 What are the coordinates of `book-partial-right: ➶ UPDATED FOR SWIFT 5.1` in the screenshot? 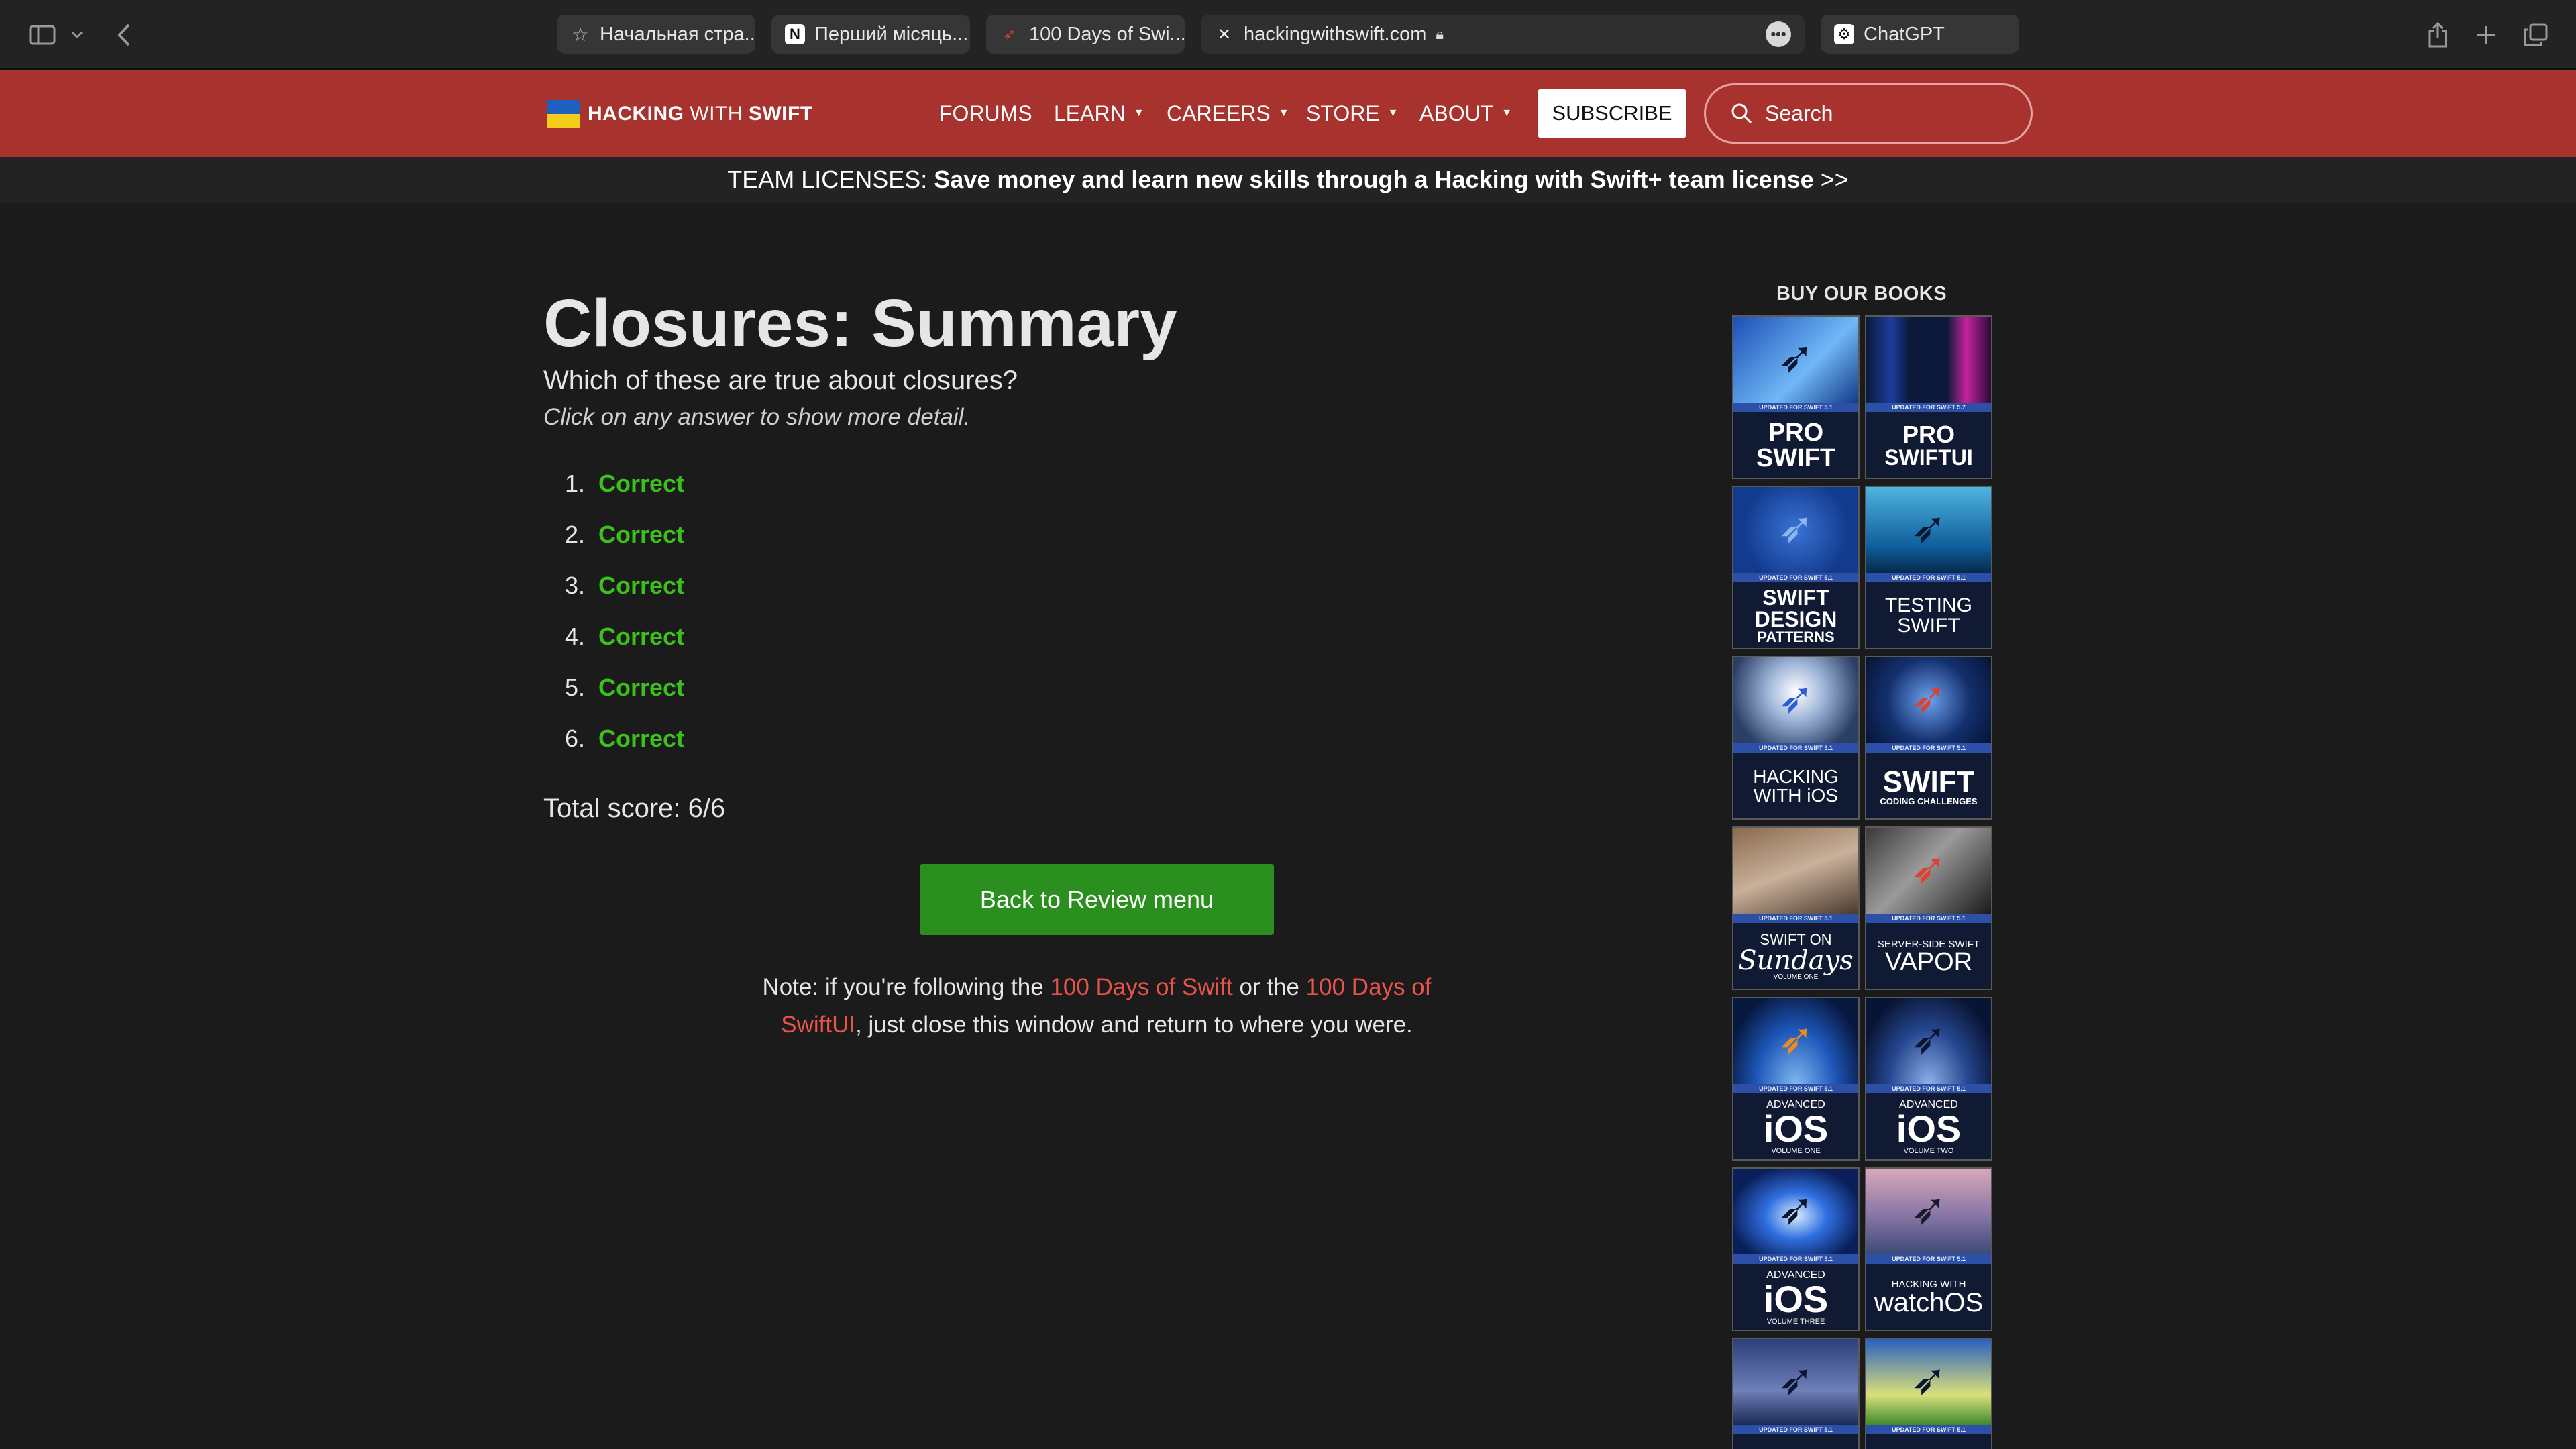 It's located at (1928, 1393).